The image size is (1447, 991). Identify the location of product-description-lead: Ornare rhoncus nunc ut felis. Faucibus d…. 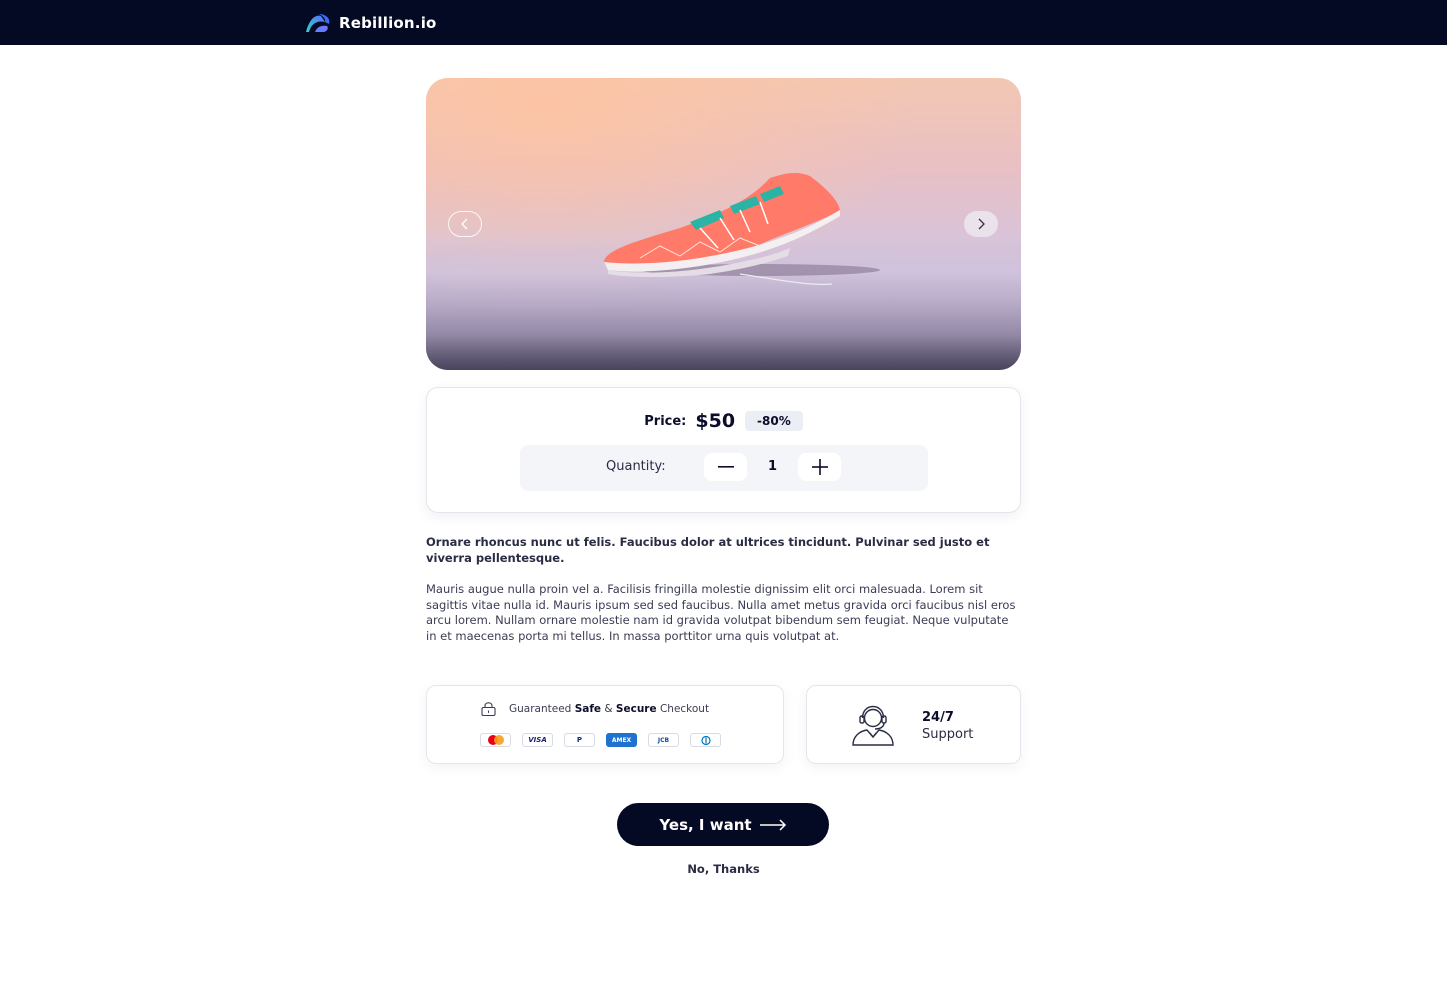
(708, 550).